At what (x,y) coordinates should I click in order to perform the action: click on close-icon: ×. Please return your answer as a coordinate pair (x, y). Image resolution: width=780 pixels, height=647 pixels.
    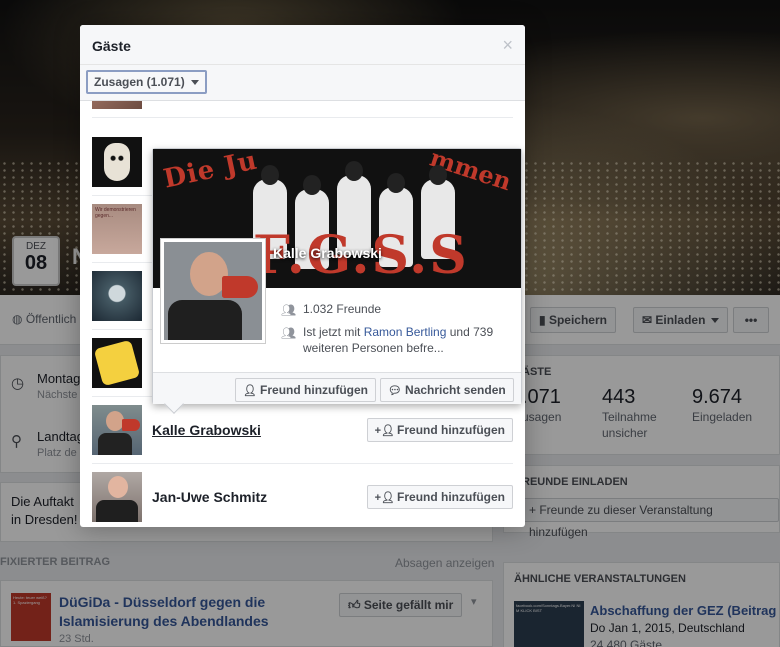
    Looking at the image, I should click on (507, 45).